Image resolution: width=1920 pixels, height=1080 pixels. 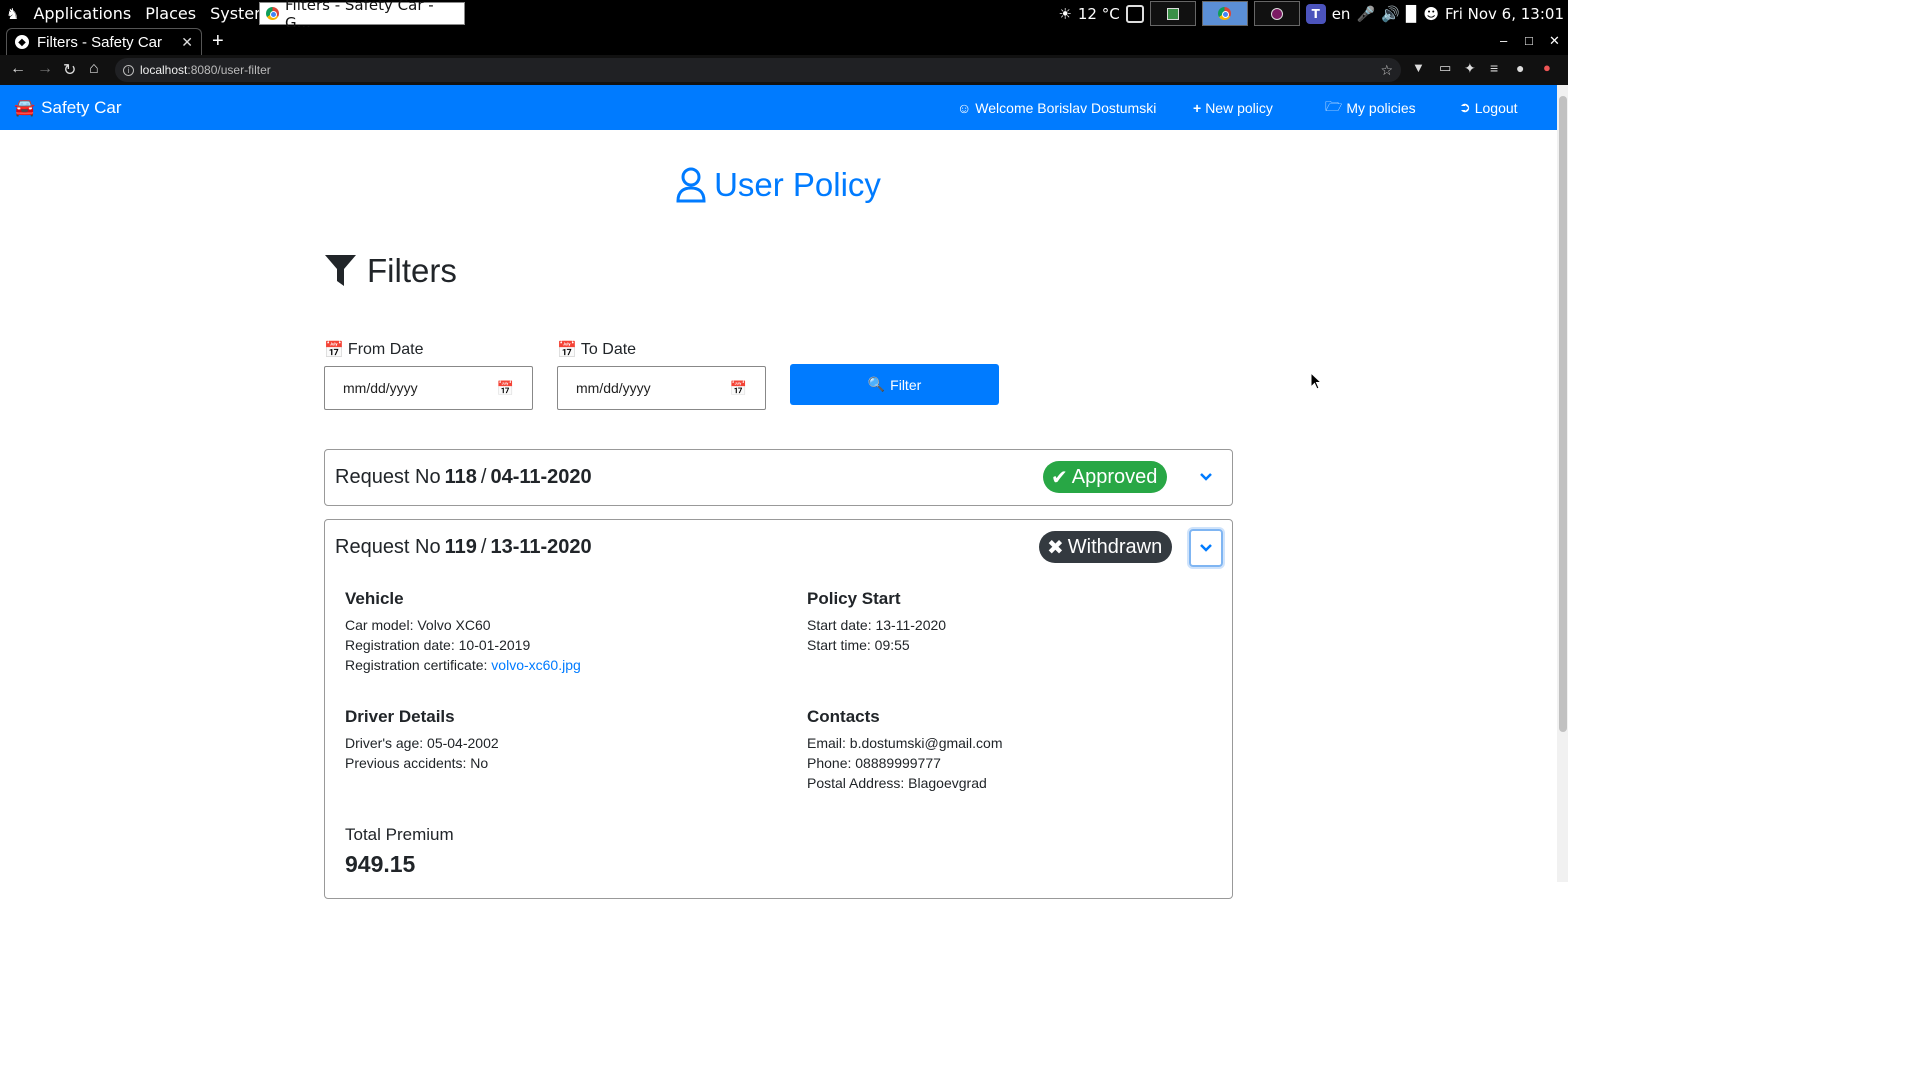 I want to click on policy-start-title: Policy Start, so click(x=854, y=598).